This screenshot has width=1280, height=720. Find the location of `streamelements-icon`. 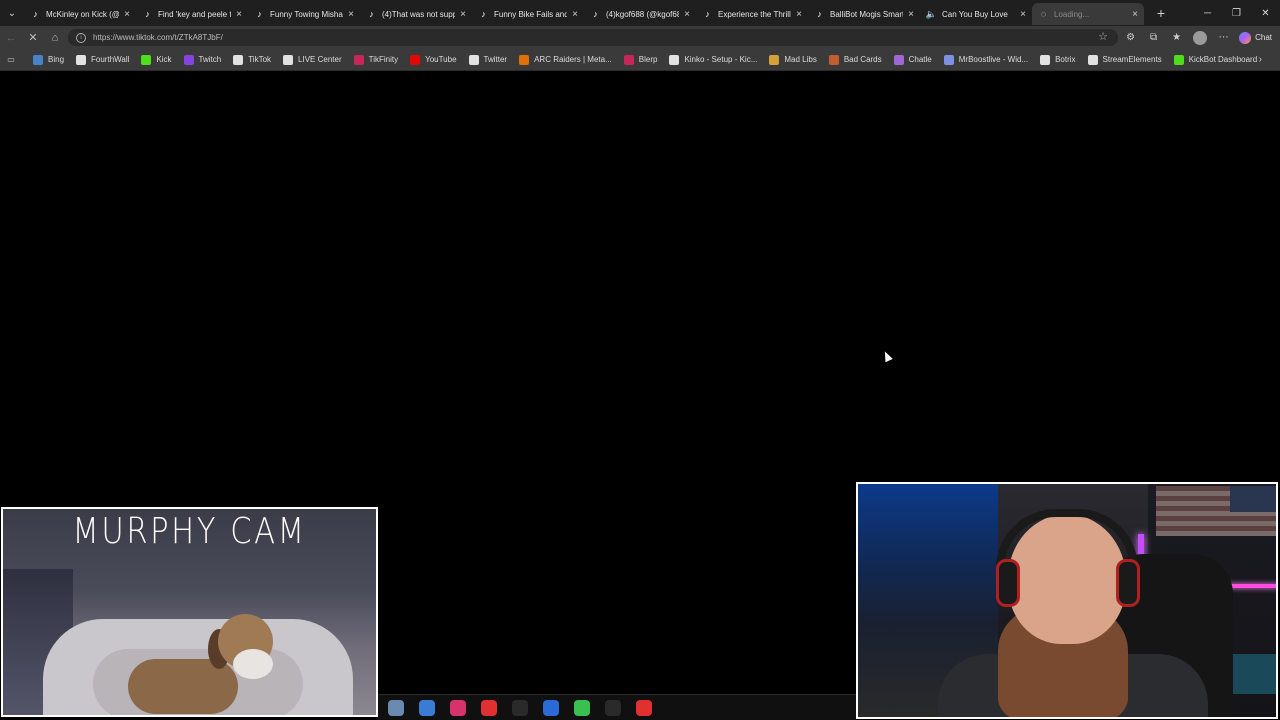

streamelements-icon is located at coordinates (1092, 59).